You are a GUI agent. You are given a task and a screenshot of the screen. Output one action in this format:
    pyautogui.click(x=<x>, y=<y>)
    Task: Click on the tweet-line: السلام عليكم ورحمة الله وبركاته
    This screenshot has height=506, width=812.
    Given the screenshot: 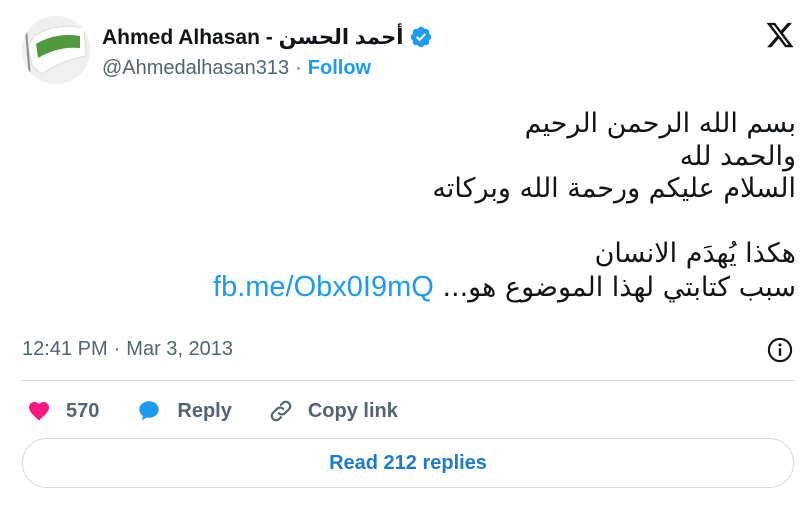 What is the action you would take?
    pyautogui.click(x=614, y=188)
    